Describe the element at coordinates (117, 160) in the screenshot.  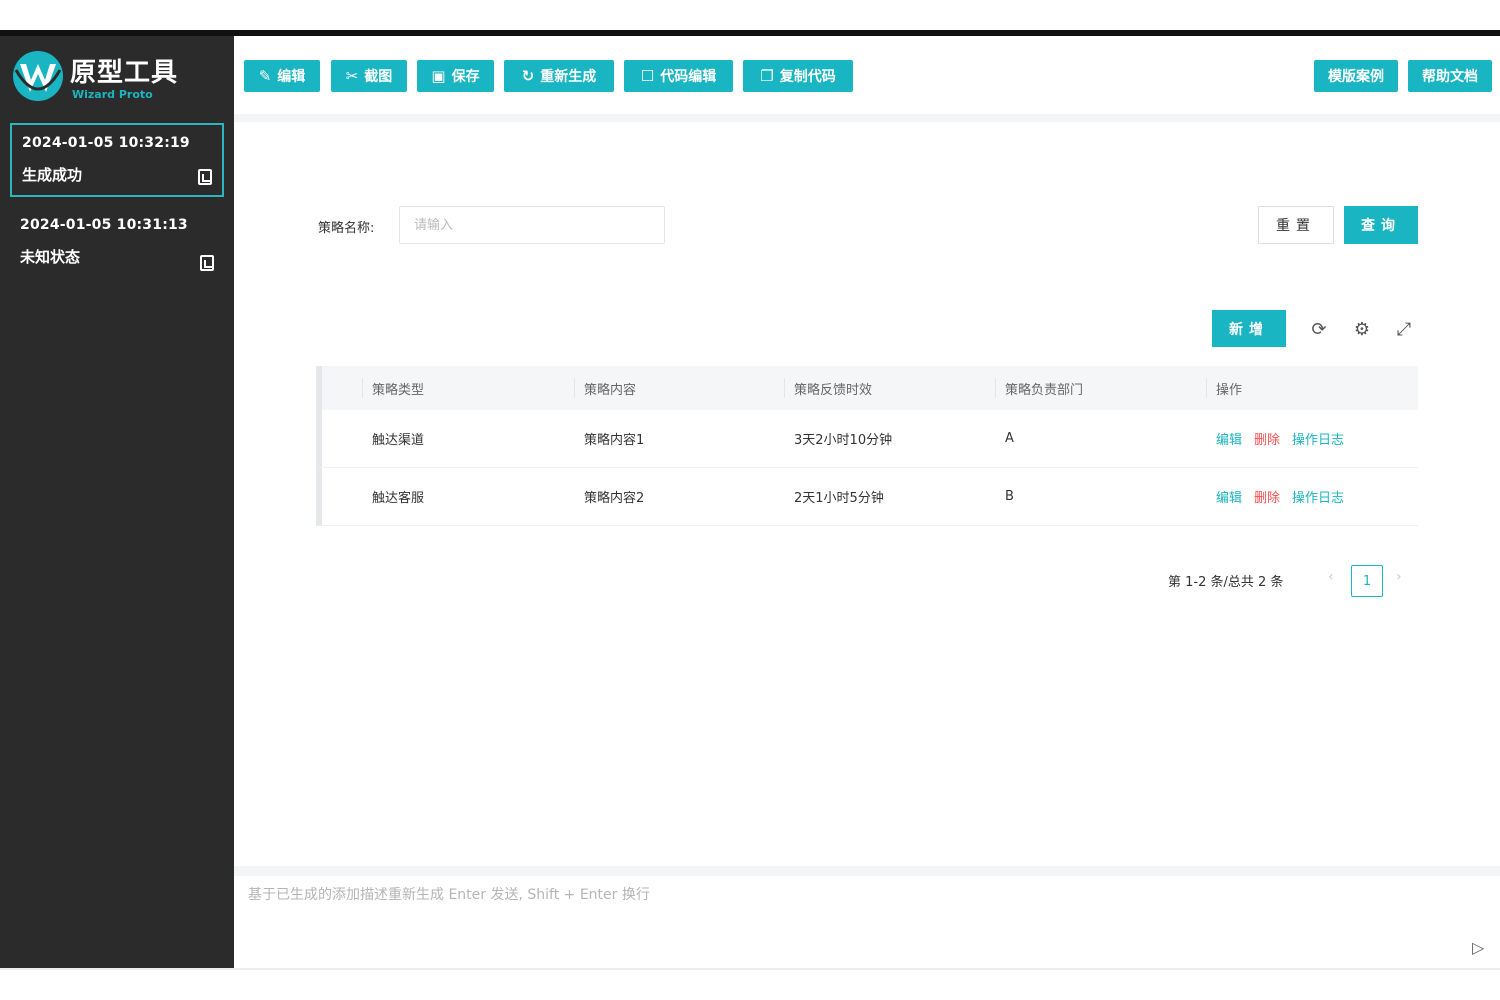
I see `history-item: 2024-01-05 10:32:19 生成成功` at that location.